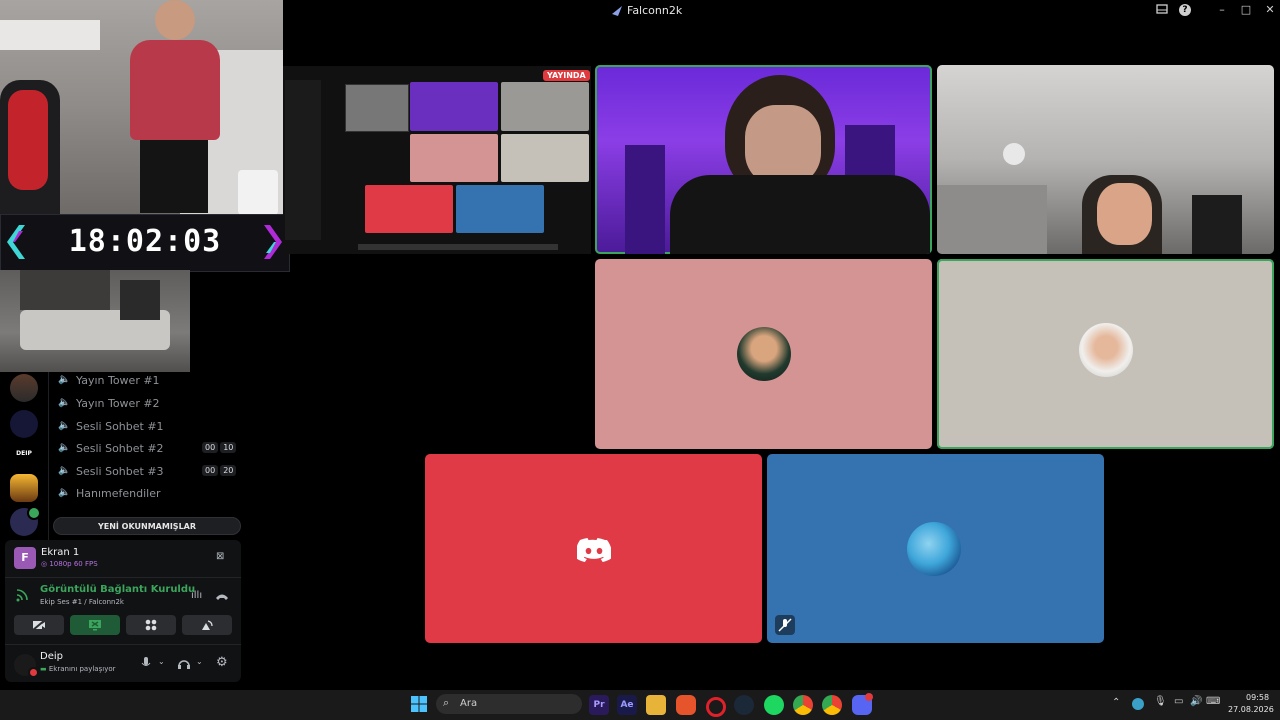 The height and width of the screenshot is (720, 1280). What do you see at coordinates (869, 697) in the screenshot?
I see `discord-notification-badge` at bounding box center [869, 697].